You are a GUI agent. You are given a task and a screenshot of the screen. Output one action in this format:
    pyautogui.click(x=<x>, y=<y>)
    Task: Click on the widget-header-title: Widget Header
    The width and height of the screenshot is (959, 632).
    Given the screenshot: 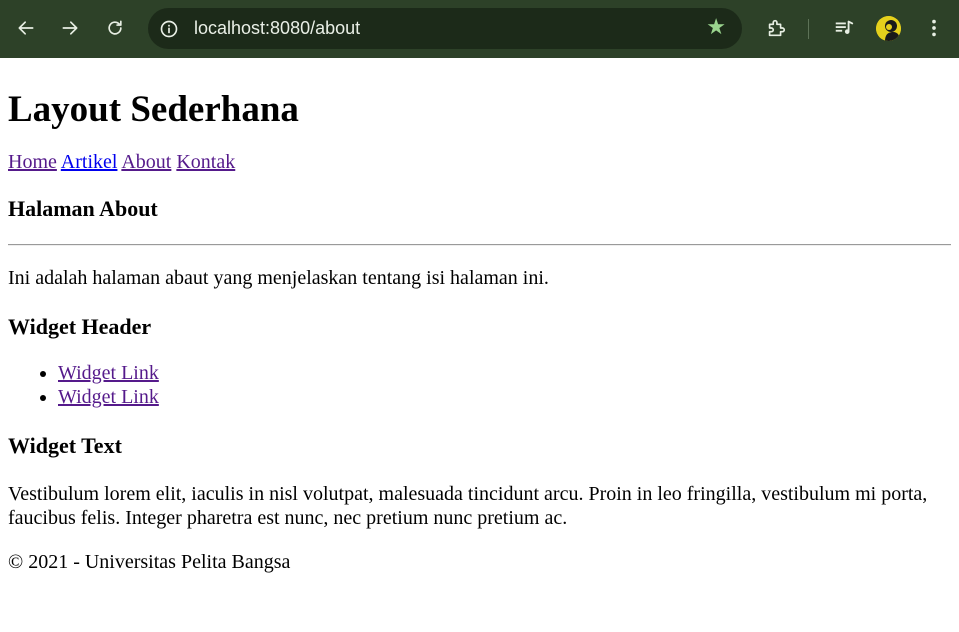 What is the action you would take?
    pyautogui.click(x=80, y=326)
    